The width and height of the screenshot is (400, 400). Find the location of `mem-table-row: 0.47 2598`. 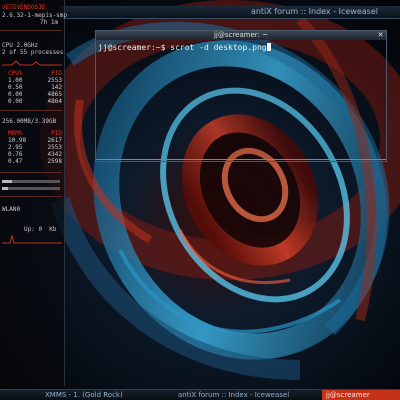

mem-table-row: 0.47 2598 is located at coordinates (35, 161).